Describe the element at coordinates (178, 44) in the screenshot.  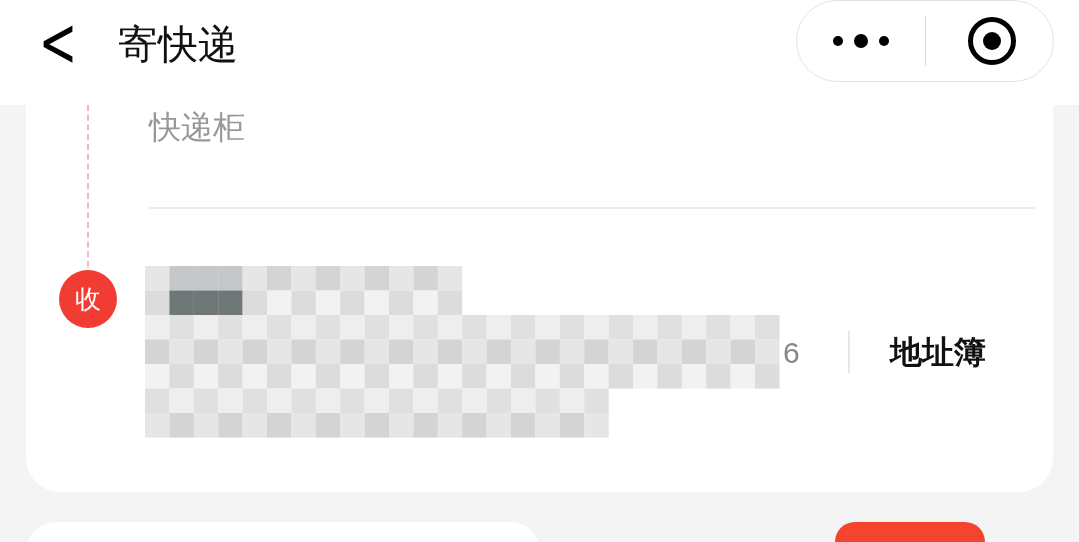
I see `page-title: 寄快递` at that location.